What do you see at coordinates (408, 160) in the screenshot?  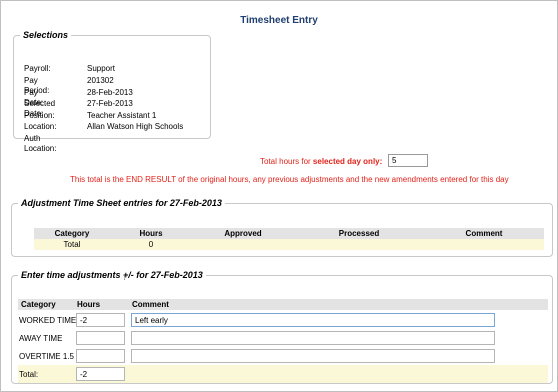 I see `total-hours-input: 5` at bounding box center [408, 160].